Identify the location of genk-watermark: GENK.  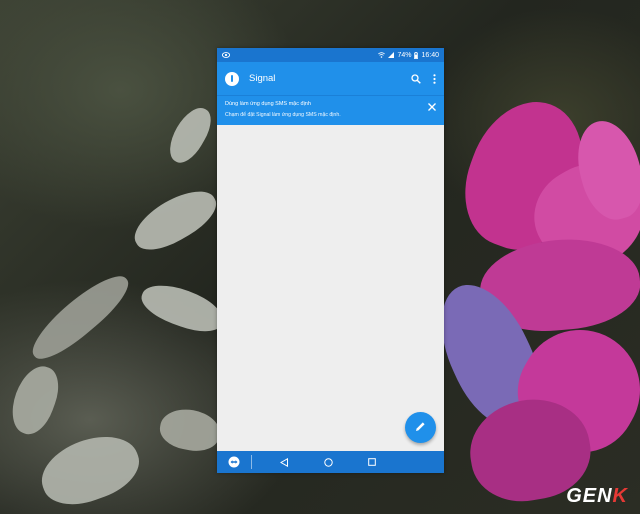
(597, 496).